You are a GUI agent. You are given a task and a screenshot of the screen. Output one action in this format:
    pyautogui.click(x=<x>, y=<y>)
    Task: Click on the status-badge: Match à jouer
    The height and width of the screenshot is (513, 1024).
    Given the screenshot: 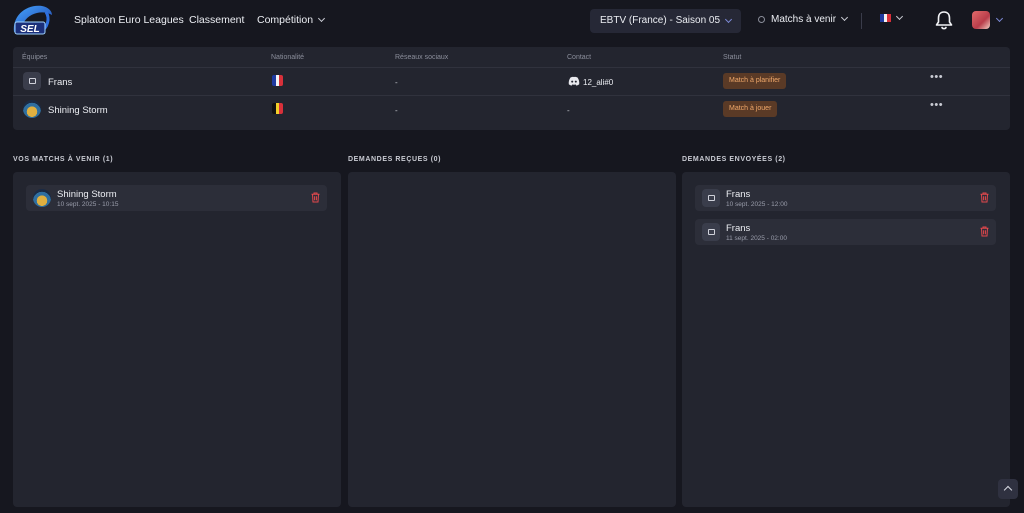 What is the action you would take?
    pyautogui.click(x=750, y=109)
    